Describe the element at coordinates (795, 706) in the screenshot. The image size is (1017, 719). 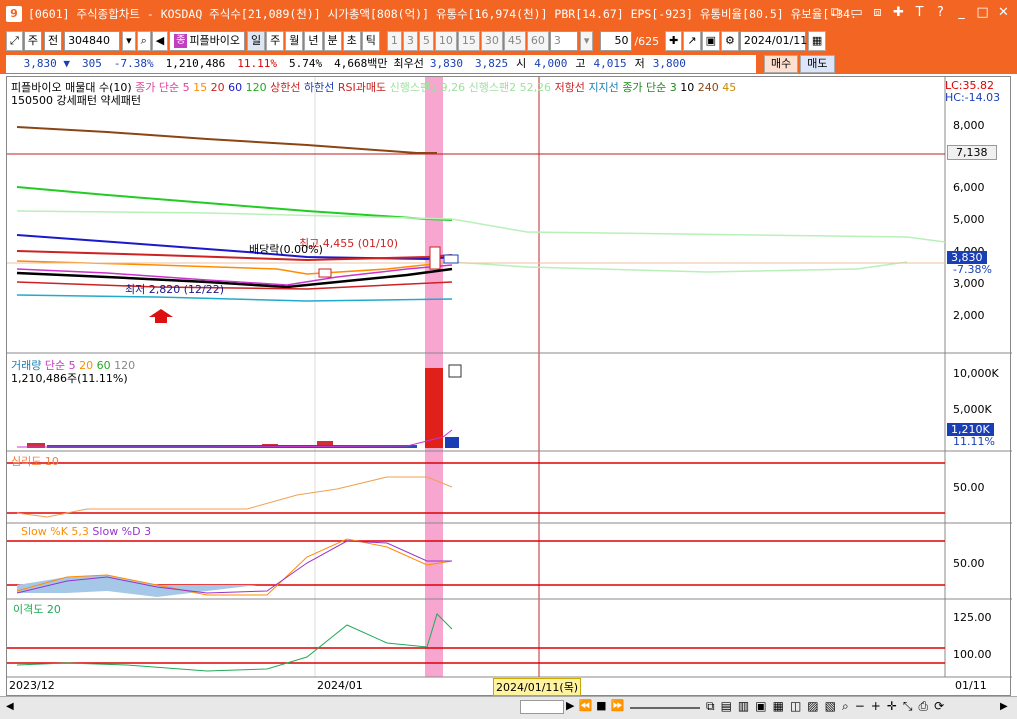
I see `tool-icon: ◫` at that location.